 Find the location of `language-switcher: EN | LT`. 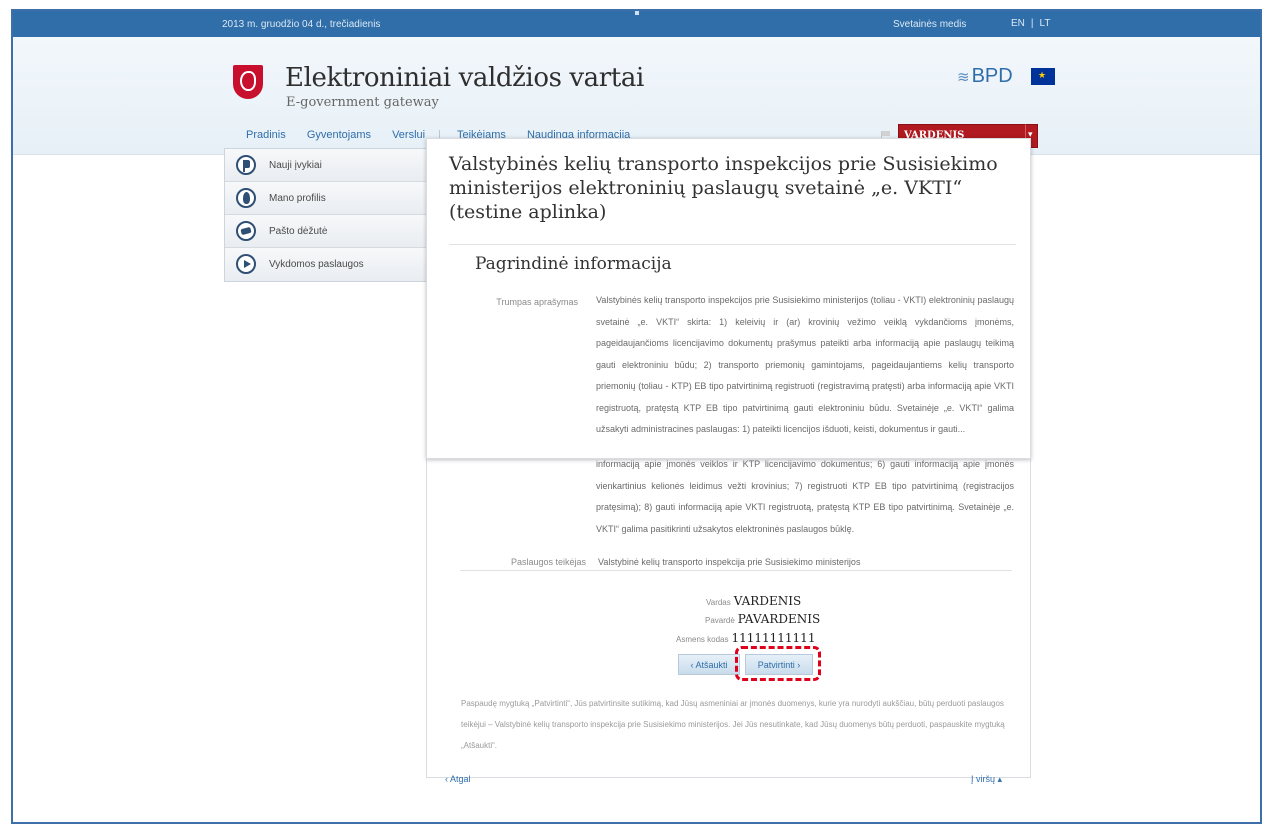

language-switcher: EN | LT is located at coordinates (1030, 23).